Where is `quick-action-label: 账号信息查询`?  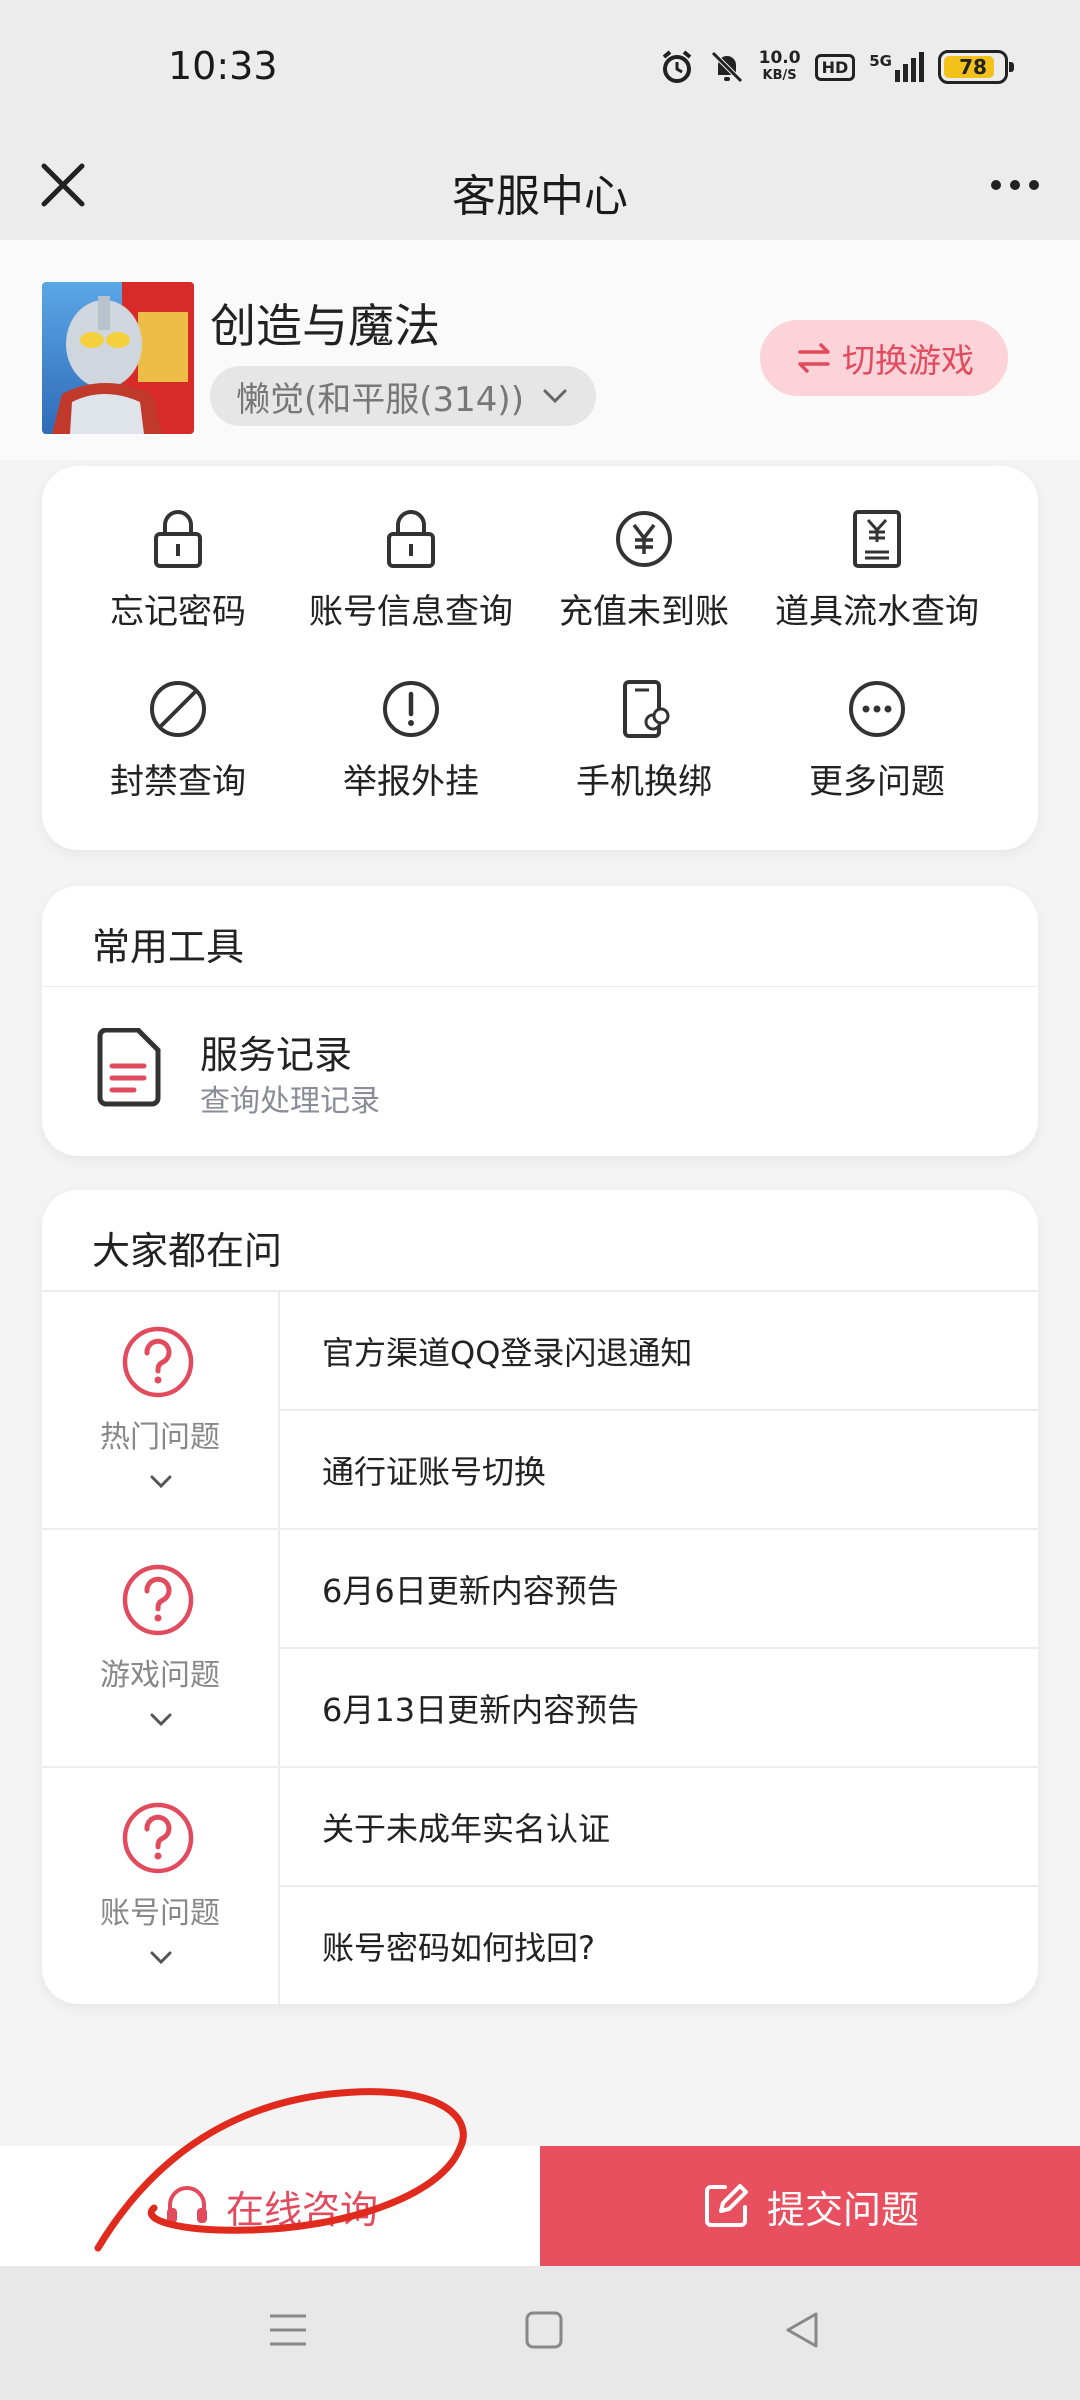 quick-action-label: 账号信息查询 is located at coordinates (411, 612).